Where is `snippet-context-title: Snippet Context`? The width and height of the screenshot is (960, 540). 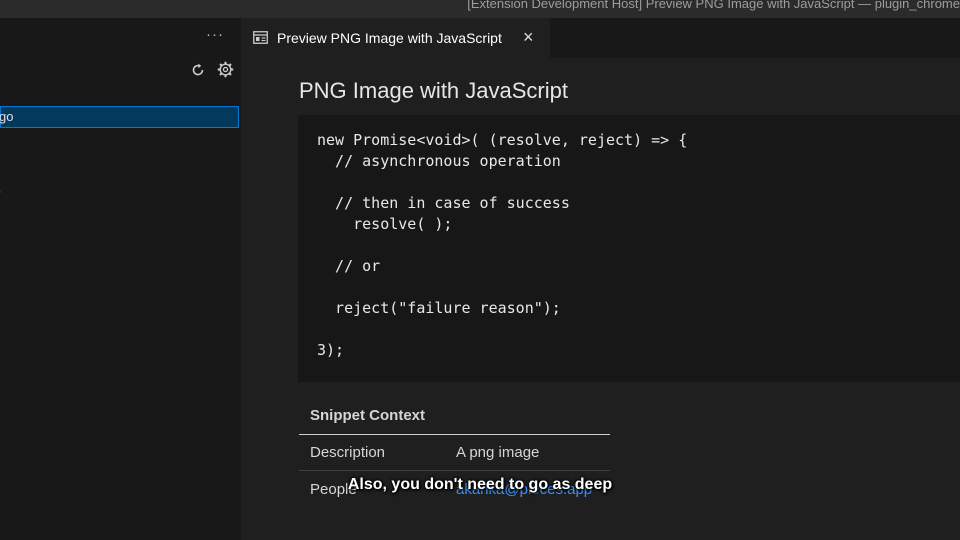 snippet-context-title: Snippet Context is located at coordinates (367, 415).